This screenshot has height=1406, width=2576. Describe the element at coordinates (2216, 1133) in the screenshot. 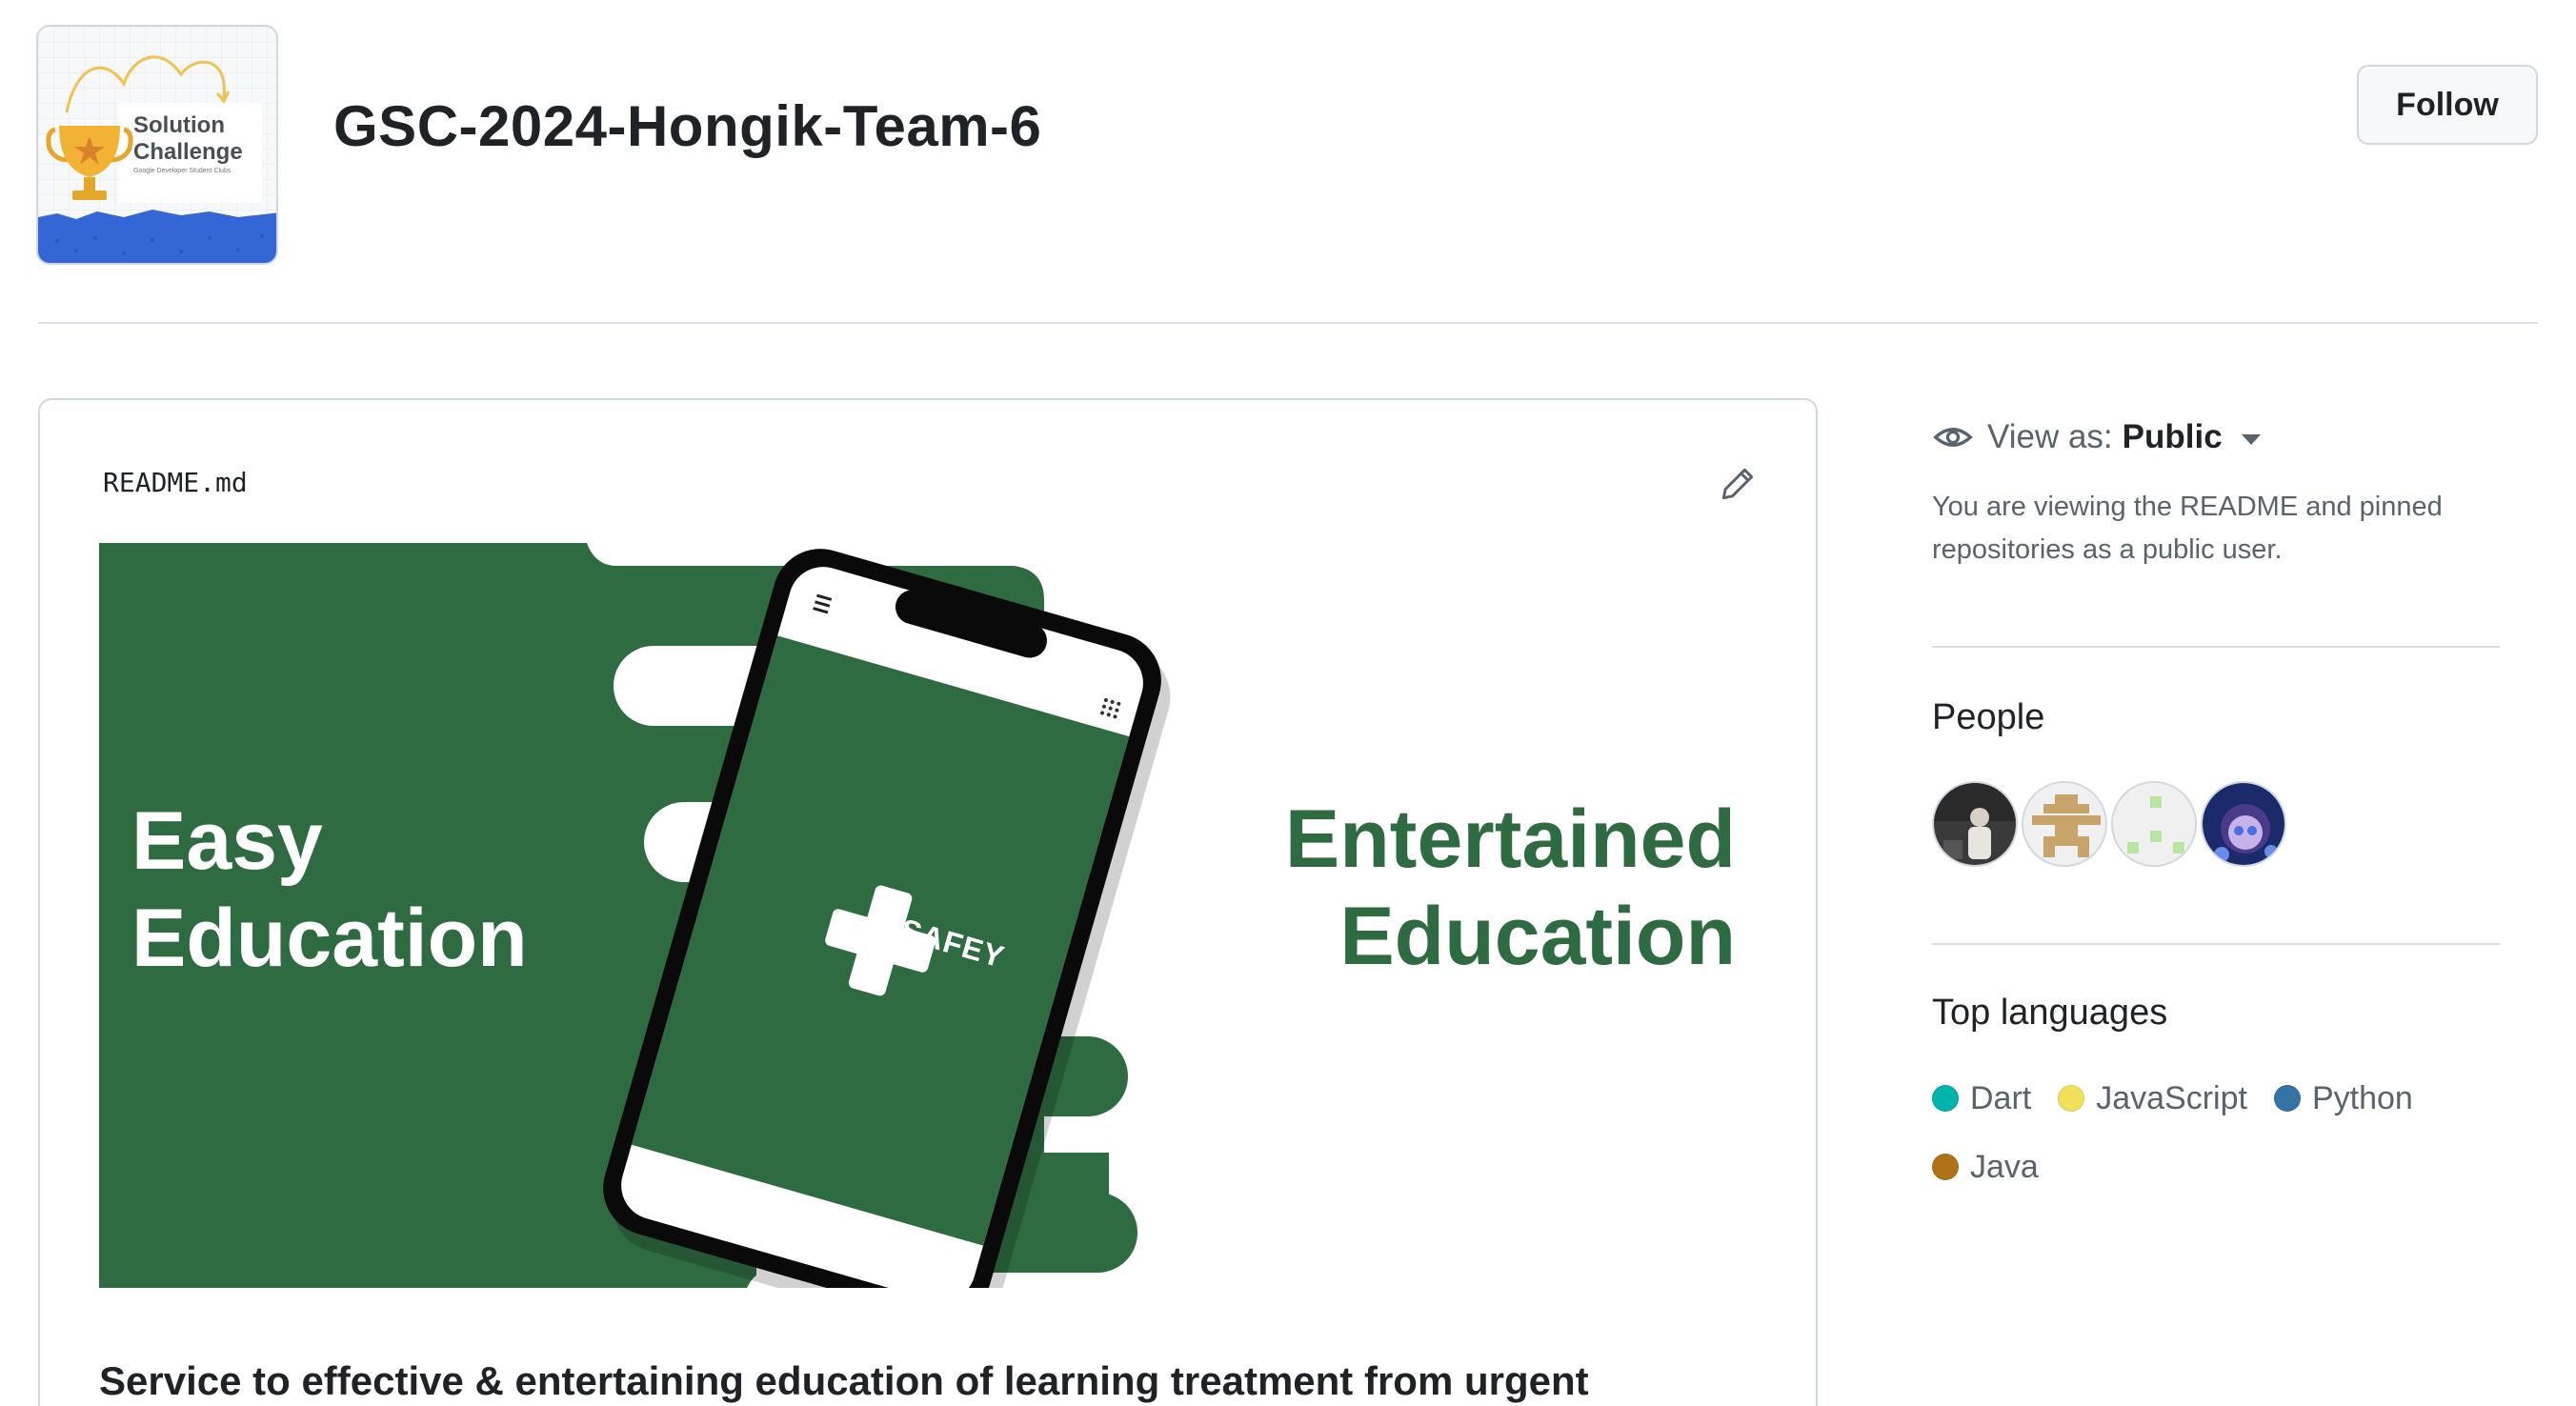

I see `languages-list: Dart JavaScript Python Java` at that location.